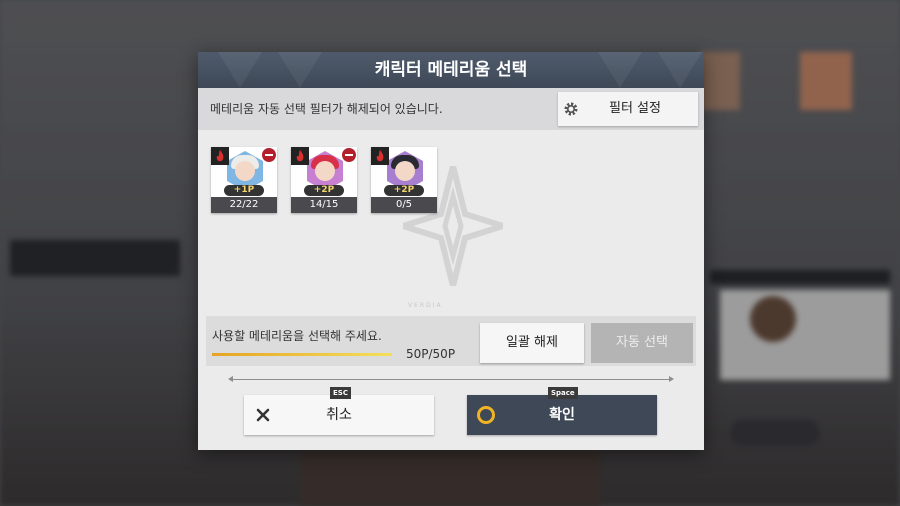 This screenshot has width=900, height=506. I want to click on dialog-title: 캐릭터 메테리움 선택, so click(451, 70).